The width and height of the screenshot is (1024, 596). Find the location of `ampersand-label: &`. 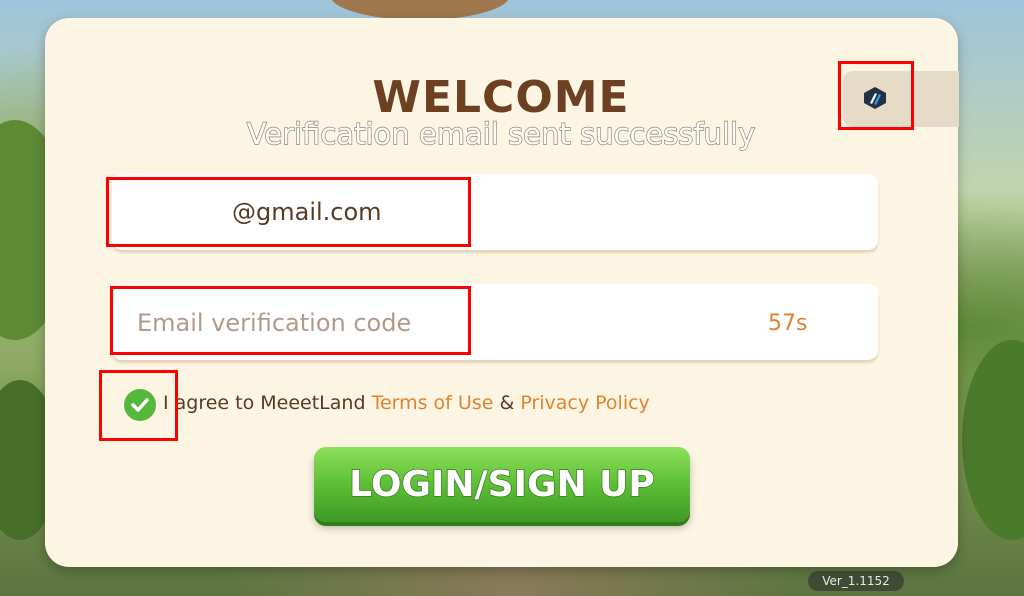

ampersand-label: & is located at coordinates (507, 403).